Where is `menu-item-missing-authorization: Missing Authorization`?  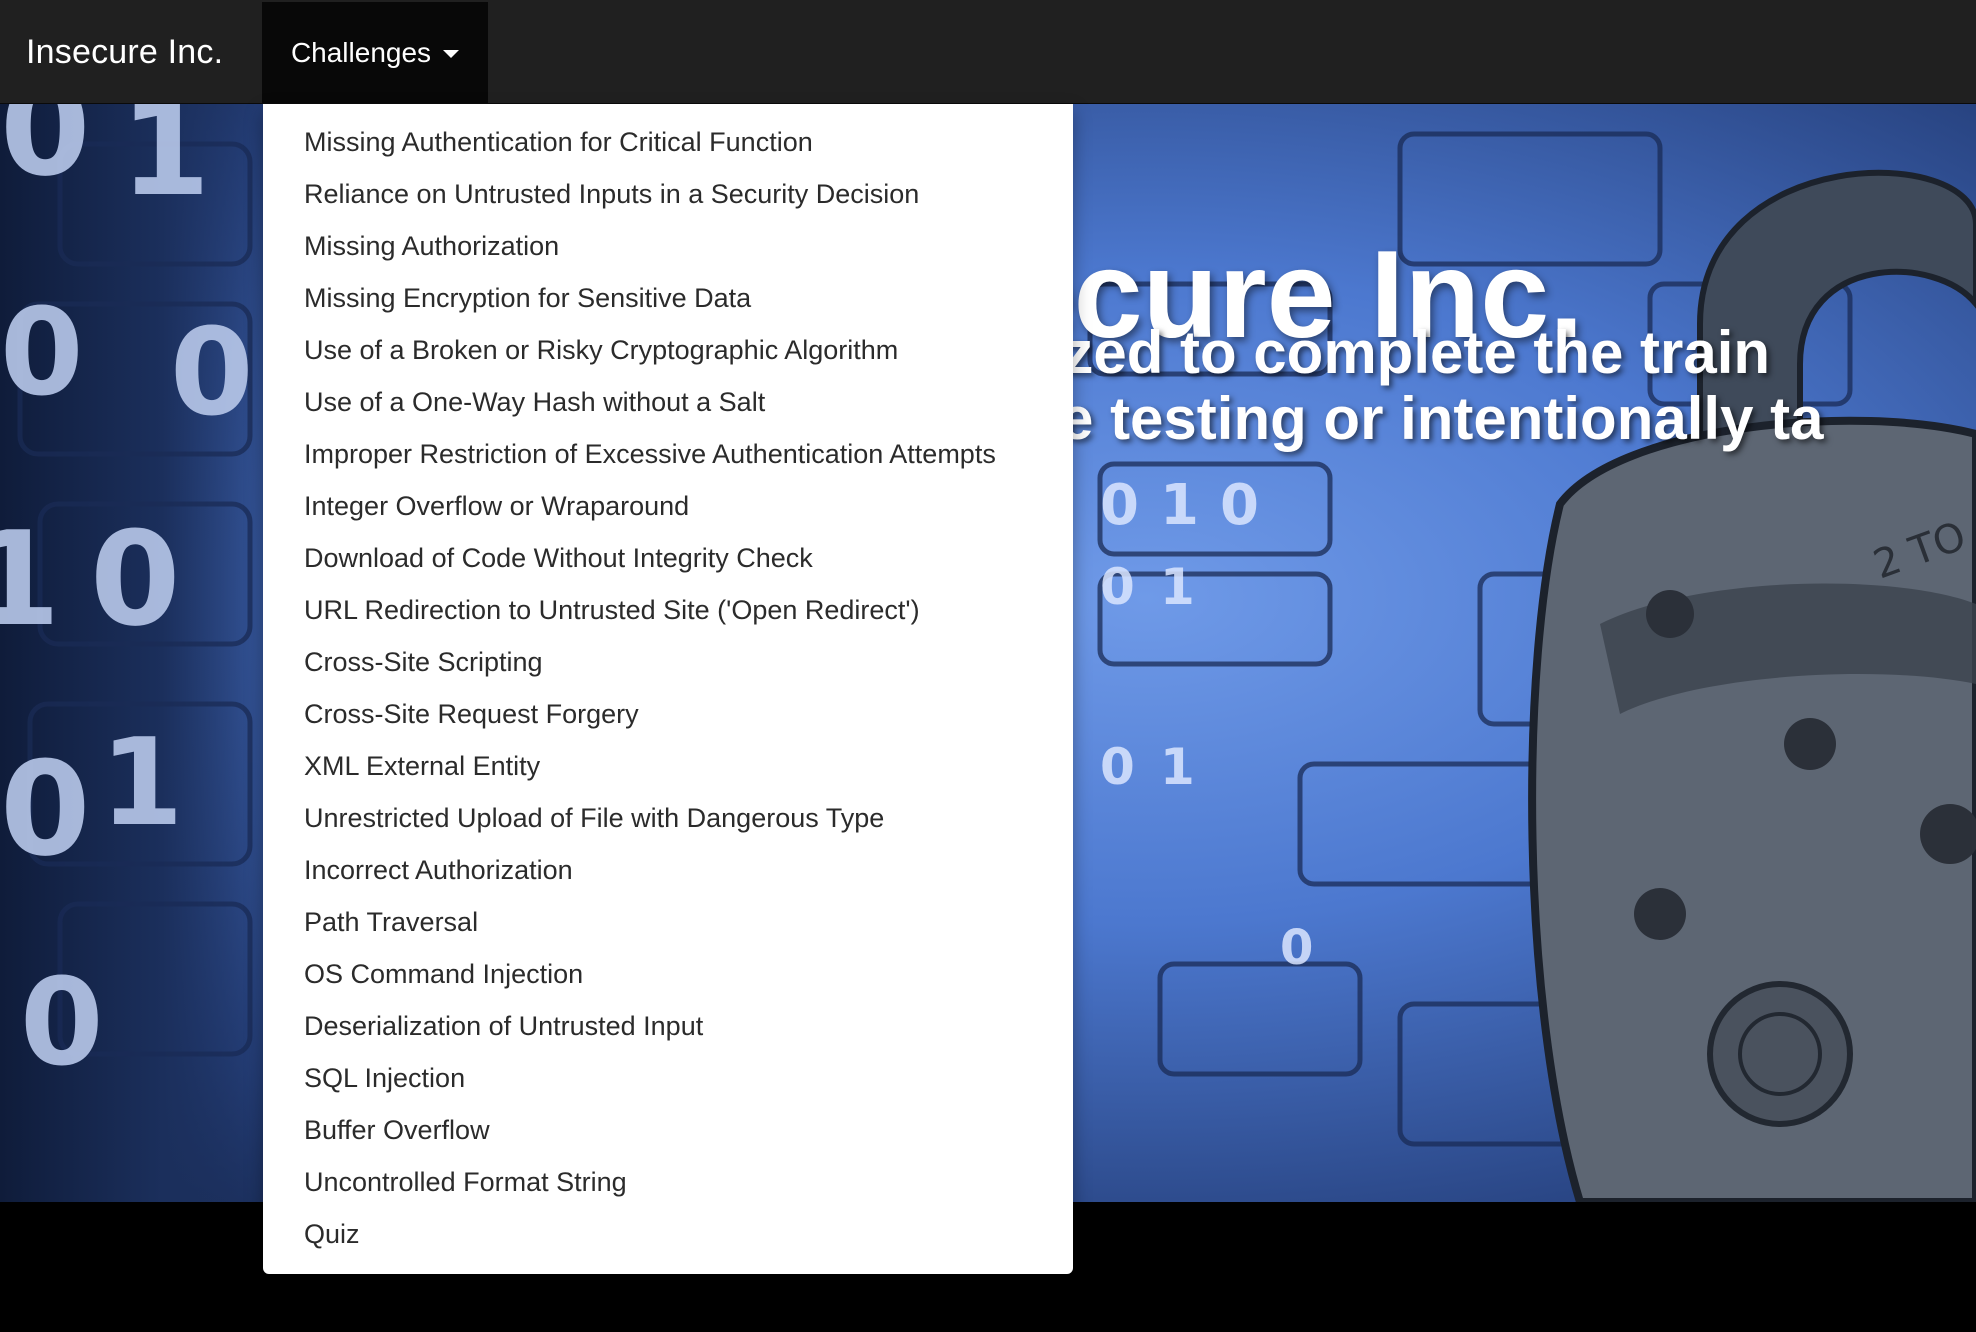
menu-item-missing-authorization: Missing Authorization is located at coordinates (668, 246).